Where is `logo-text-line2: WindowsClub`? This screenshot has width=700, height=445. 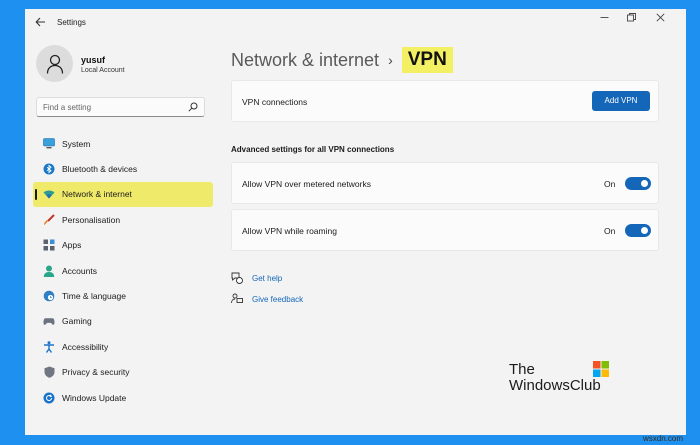
logo-text-line2: WindowsClub is located at coordinates (555, 385).